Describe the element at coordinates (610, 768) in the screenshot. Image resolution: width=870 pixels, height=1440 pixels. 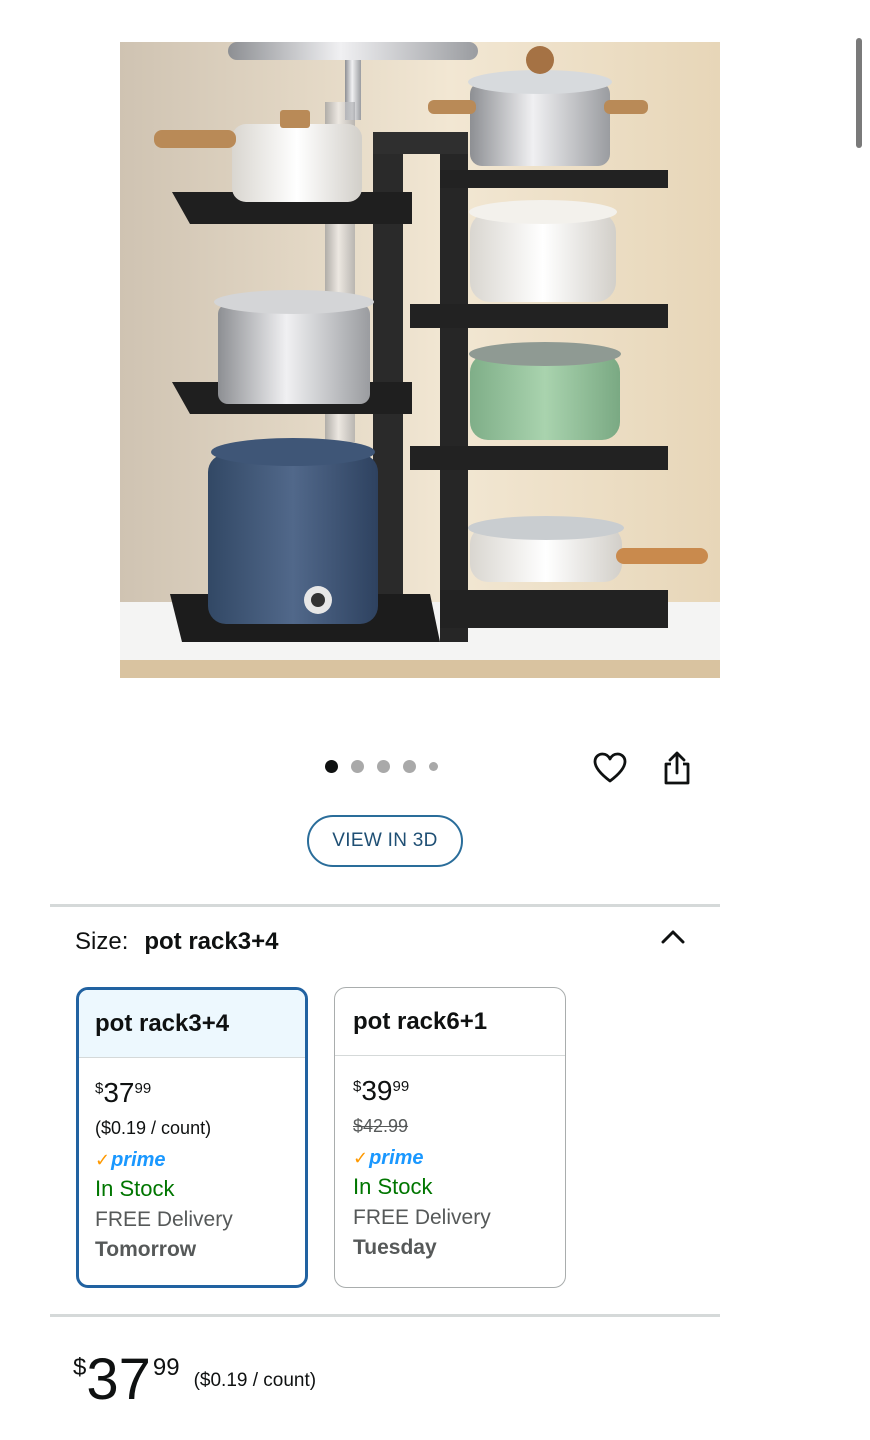
I see `heart-icon` at that location.